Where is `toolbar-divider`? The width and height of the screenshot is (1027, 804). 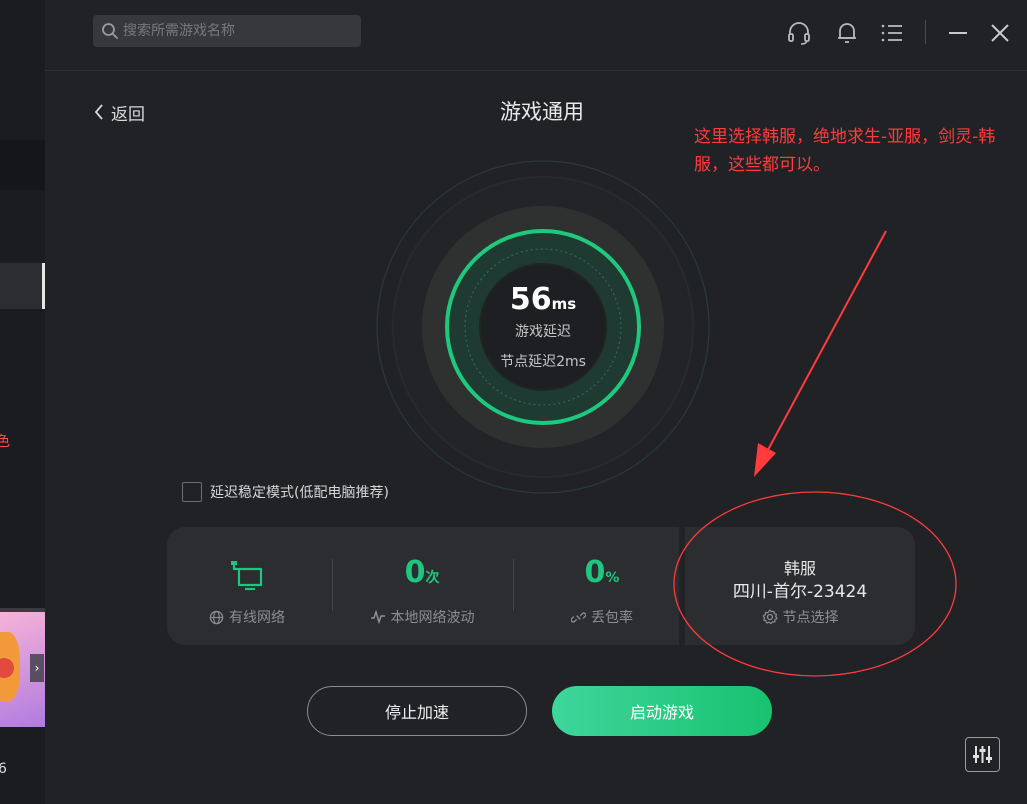
toolbar-divider is located at coordinates (925, 32).